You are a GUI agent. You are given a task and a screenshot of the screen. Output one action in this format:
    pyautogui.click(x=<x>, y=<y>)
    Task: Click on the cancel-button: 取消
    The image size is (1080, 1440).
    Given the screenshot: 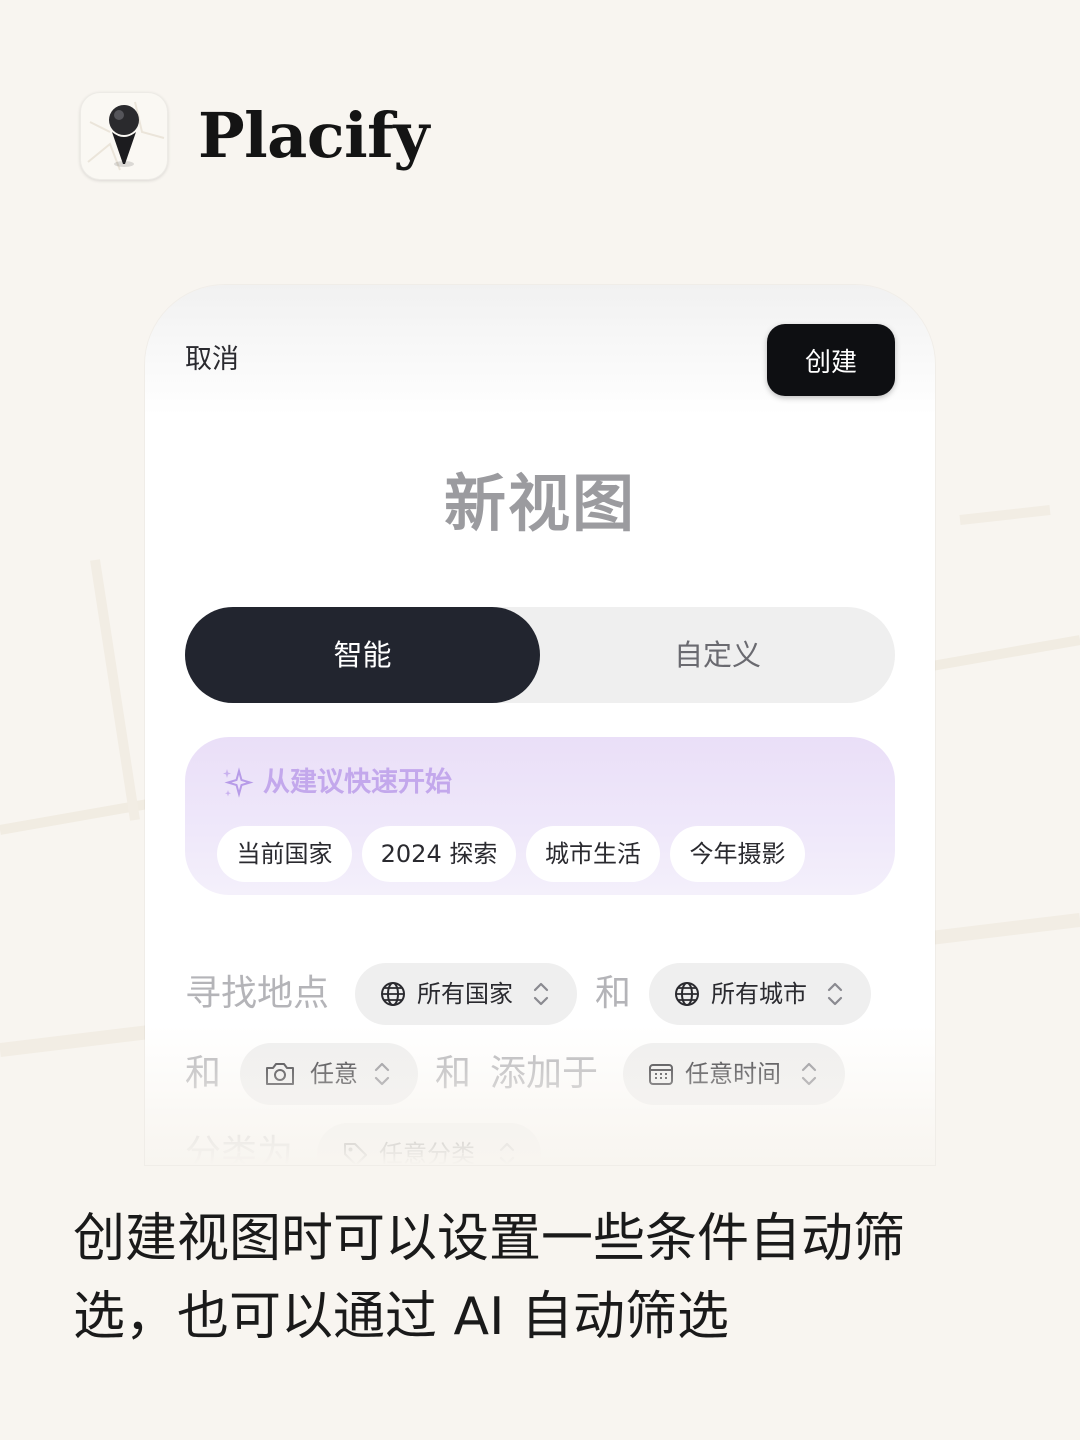 What is the action you would take?
    pyautogui.click(x=212, y=356)
    